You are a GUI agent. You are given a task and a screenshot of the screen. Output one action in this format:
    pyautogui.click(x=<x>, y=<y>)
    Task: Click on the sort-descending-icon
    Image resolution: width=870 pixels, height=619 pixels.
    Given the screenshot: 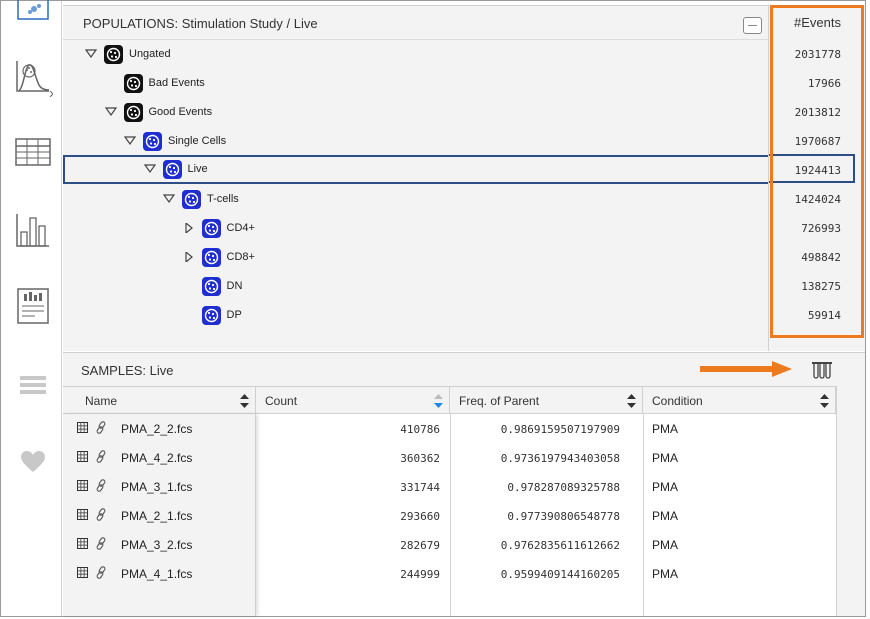 What is the action you would take?
    pyautogui.click(x=438, y=401)
    